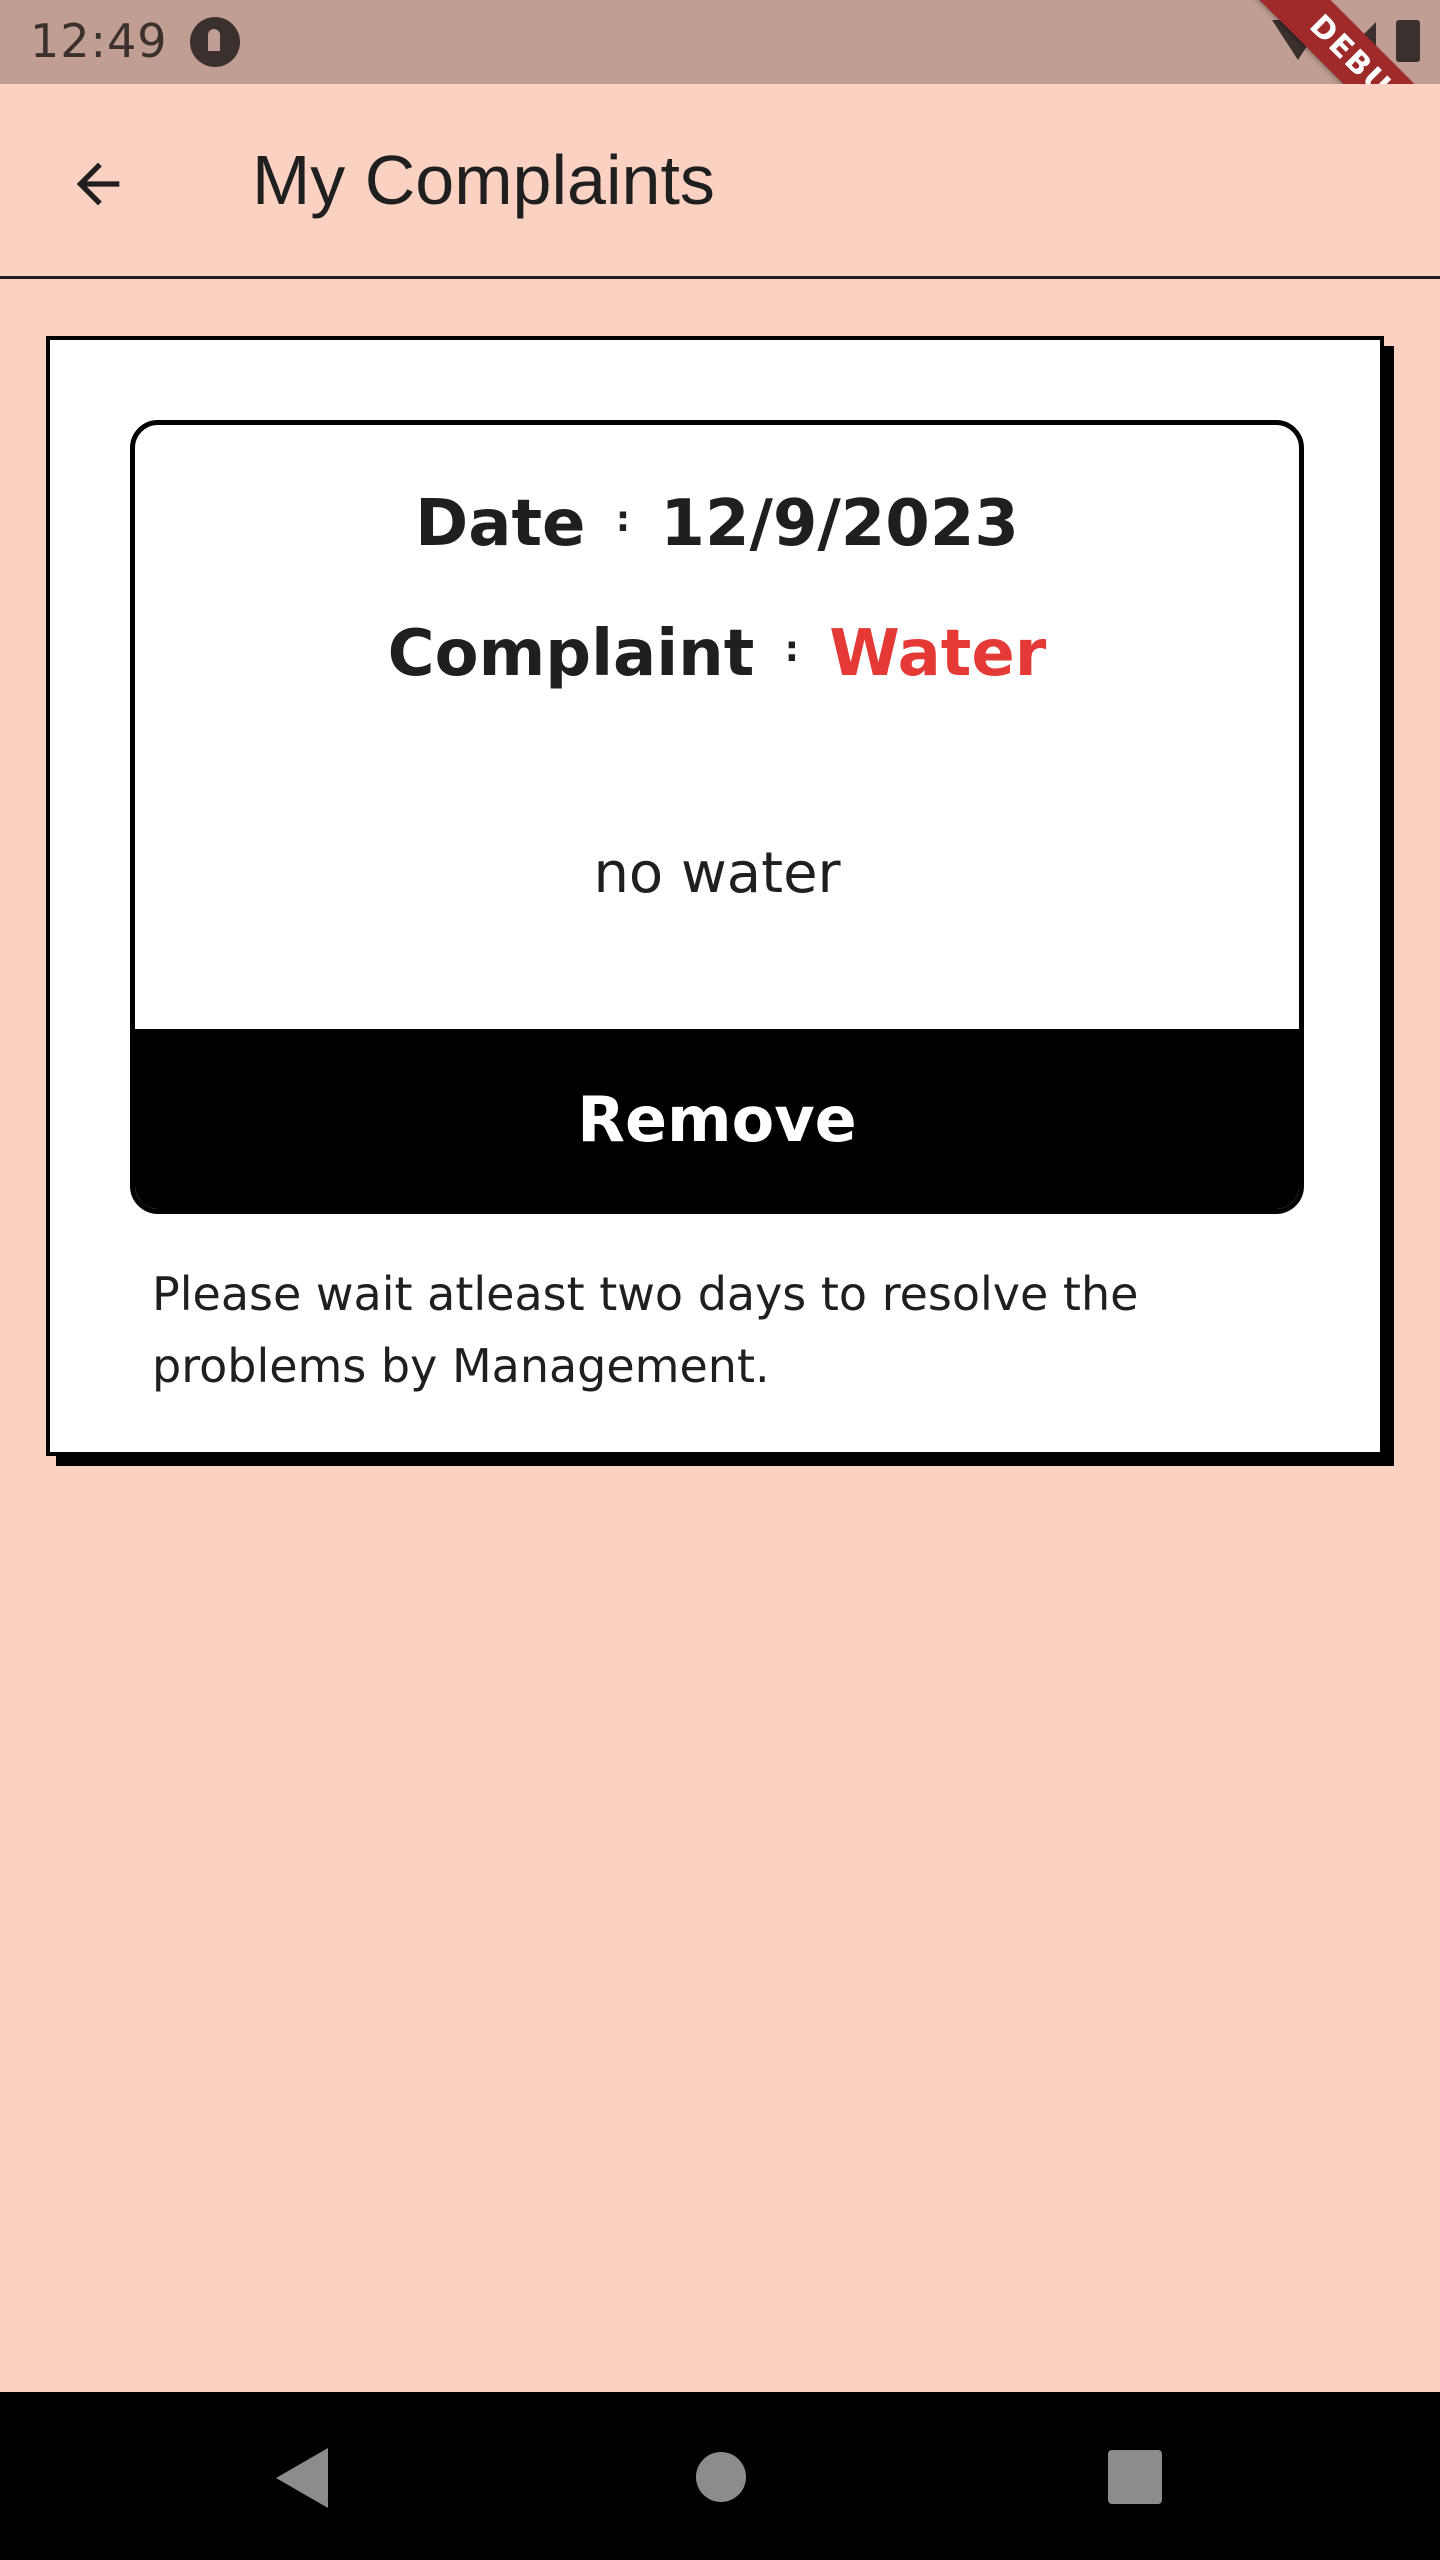 The height and width of the screenshot is (2560, 1440). I want to click on nav-home-icon, so click(721, 2477).